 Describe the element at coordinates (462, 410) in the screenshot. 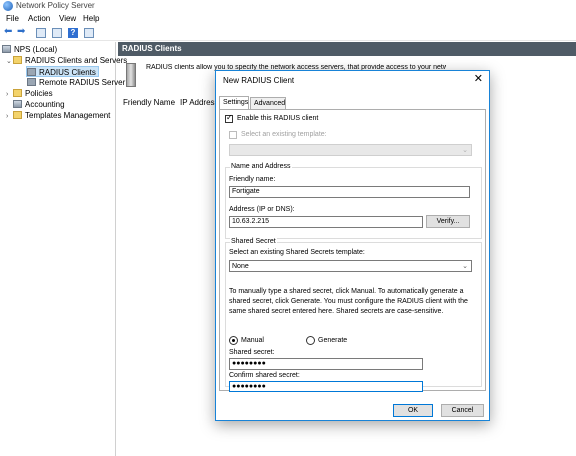

I see `cancel-button: Cancel` at that location.